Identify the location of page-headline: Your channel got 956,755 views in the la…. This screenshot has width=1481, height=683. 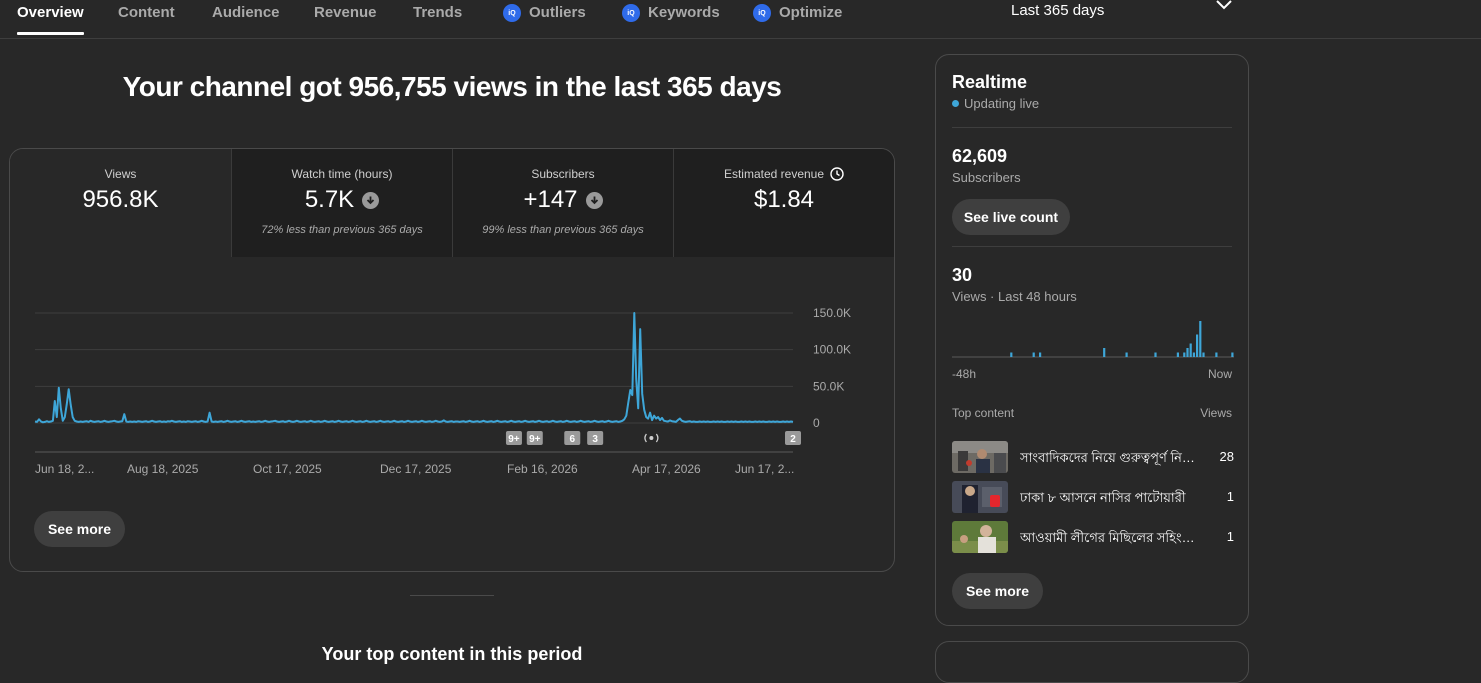
(452, 86).